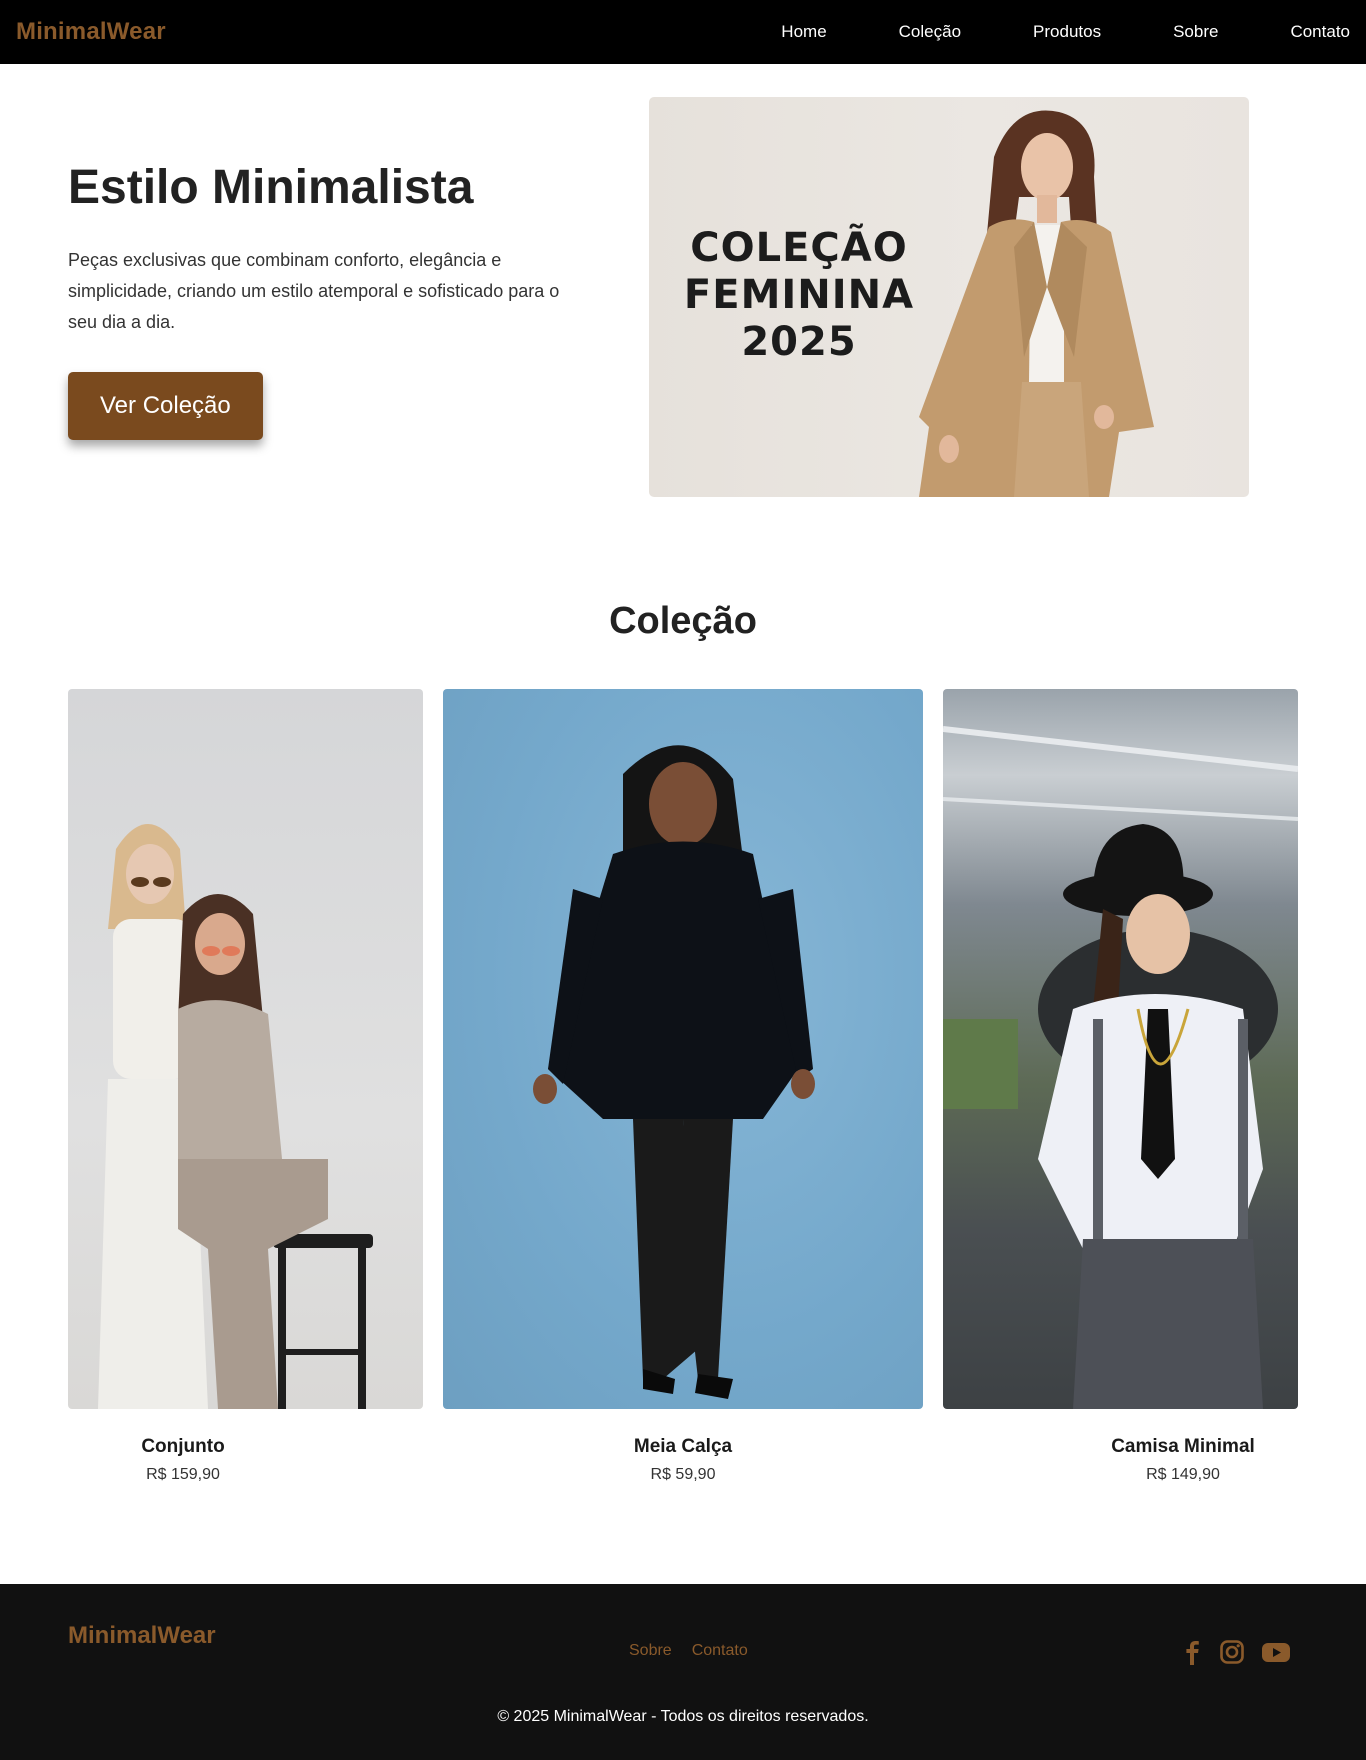 This screenshot has height=1760, width=1366. I want to click on product-name-meia-calca: Meia Calça, so click(683, 1447).